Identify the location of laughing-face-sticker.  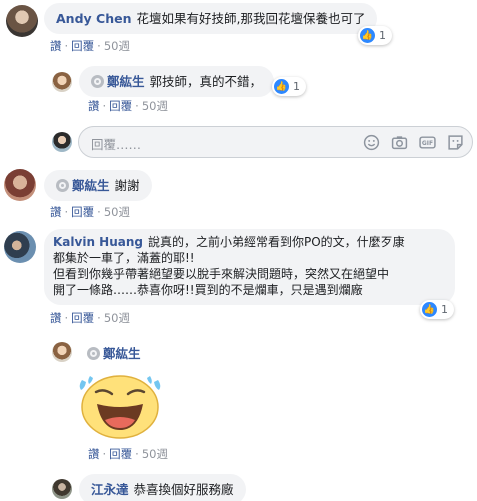
(120, 405).